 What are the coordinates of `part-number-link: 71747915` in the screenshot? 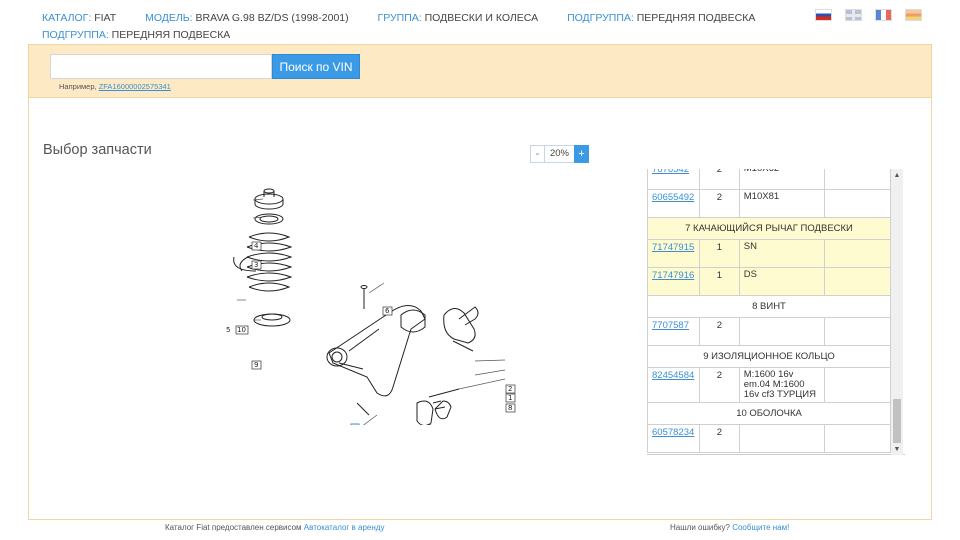 It's located at (673, 247).